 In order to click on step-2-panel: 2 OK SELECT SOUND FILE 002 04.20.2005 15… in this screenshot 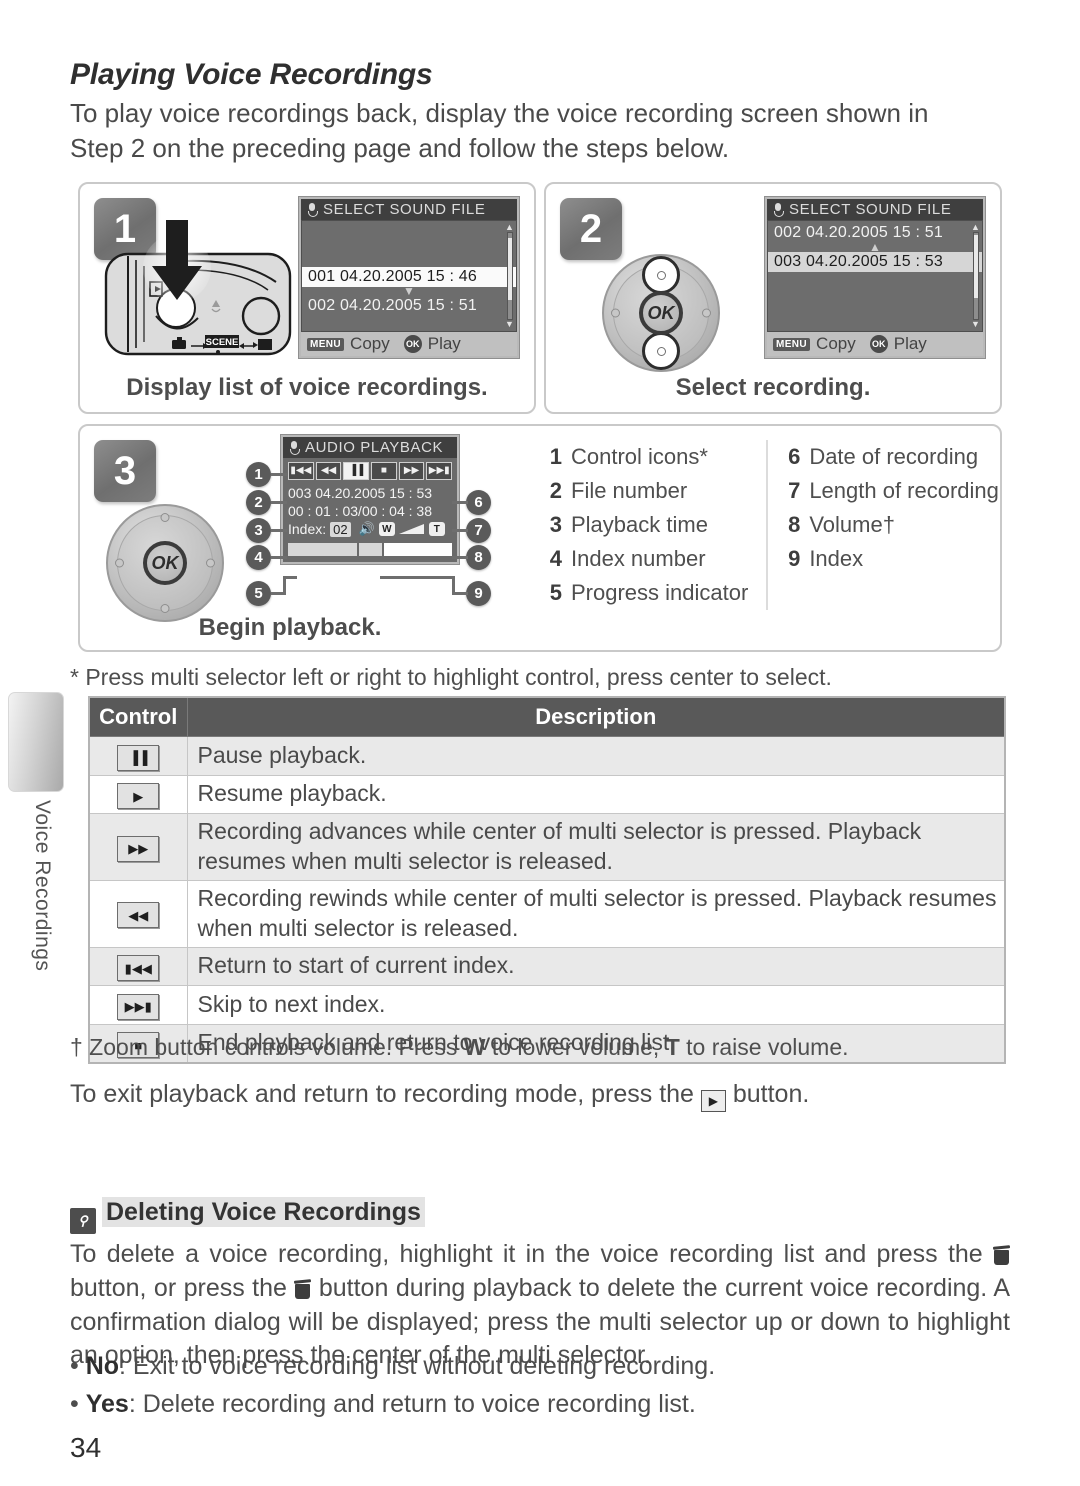, I will do `click(773, 298)`.